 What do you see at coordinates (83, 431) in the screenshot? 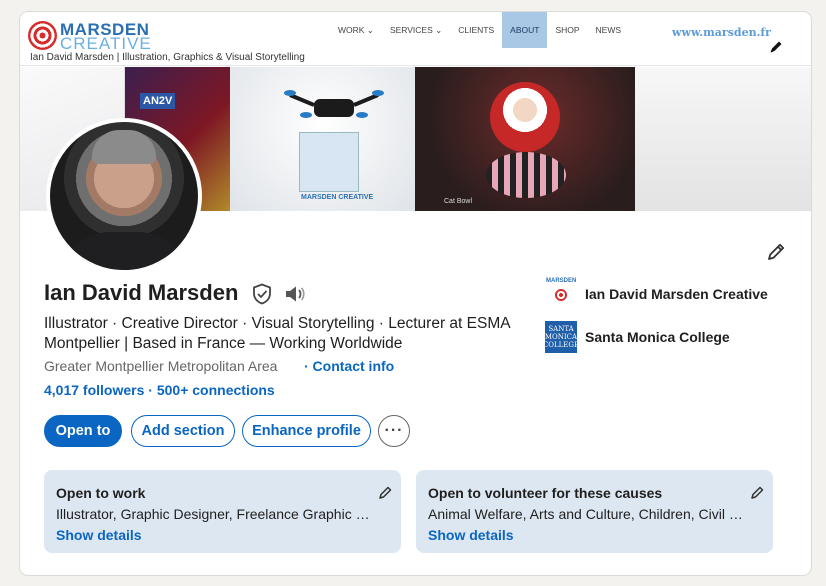
I see `open-to-button: Open to` at bounding box center [83, 431].